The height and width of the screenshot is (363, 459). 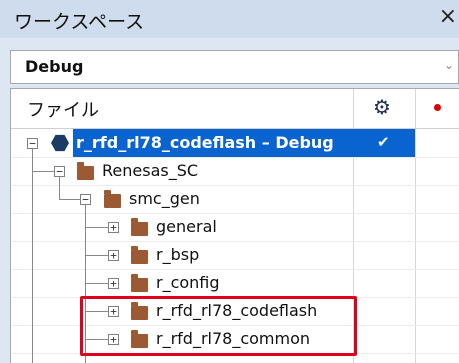 I want to click on close-icon: ×, so click(x=448, y=16).